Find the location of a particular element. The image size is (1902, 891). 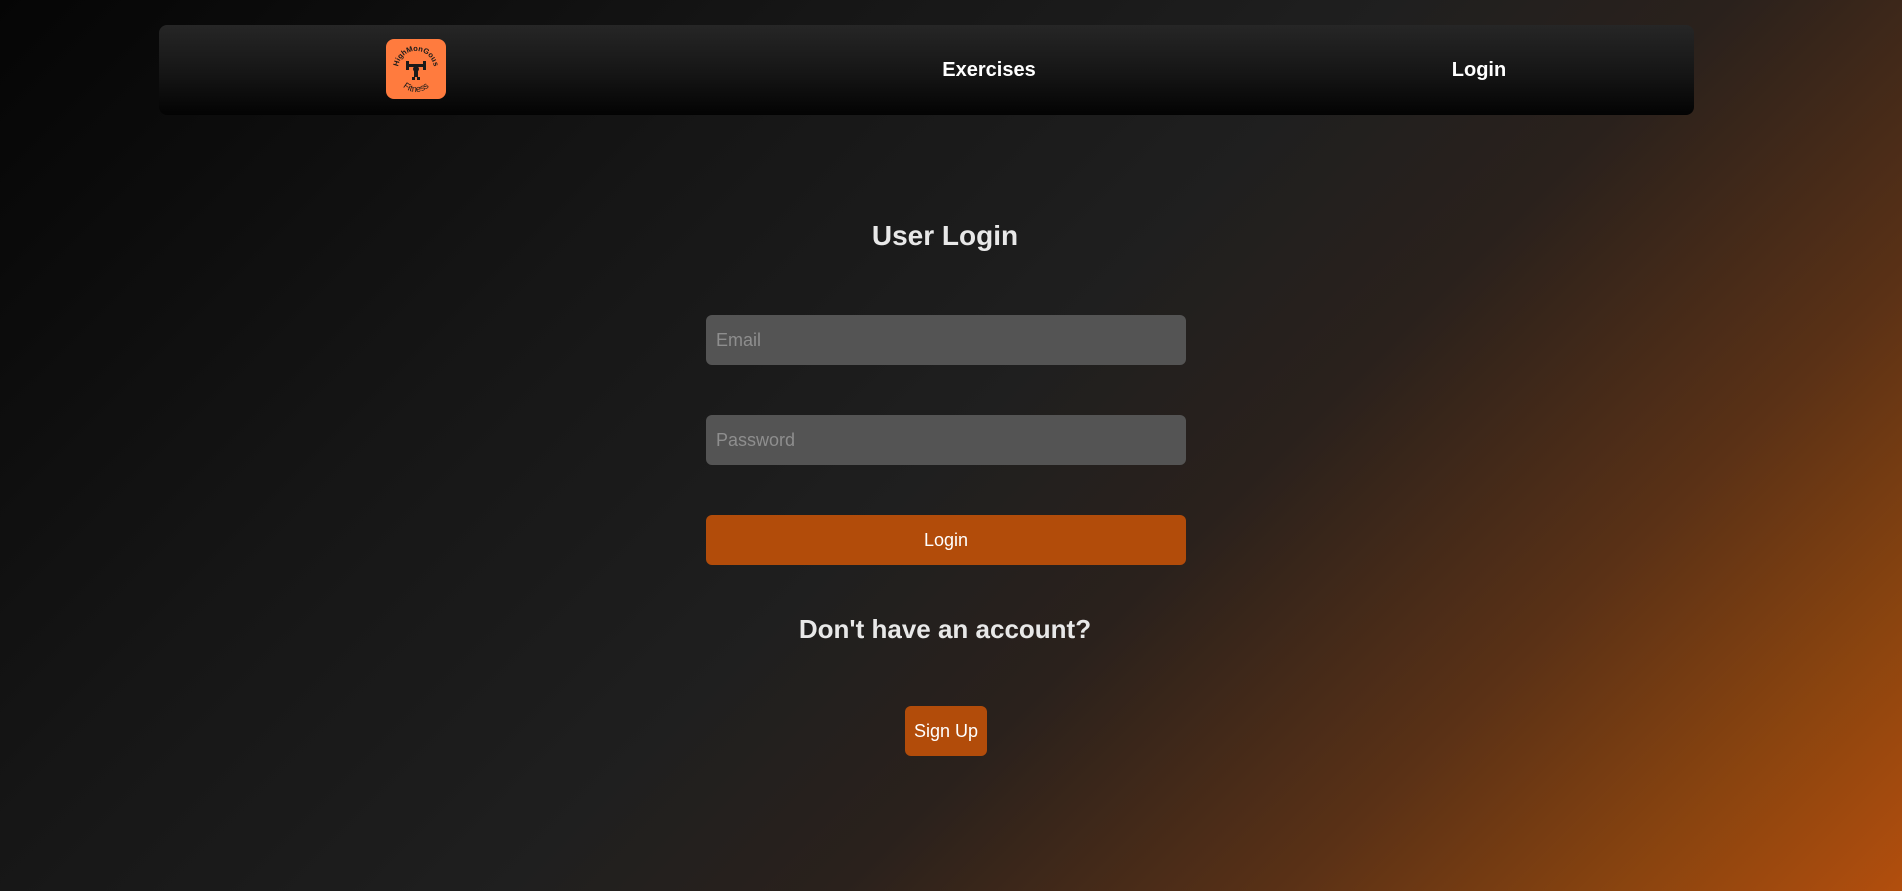

fitness-logo-icon: HighMonGous Fitness is located at coordinates (416, 69).